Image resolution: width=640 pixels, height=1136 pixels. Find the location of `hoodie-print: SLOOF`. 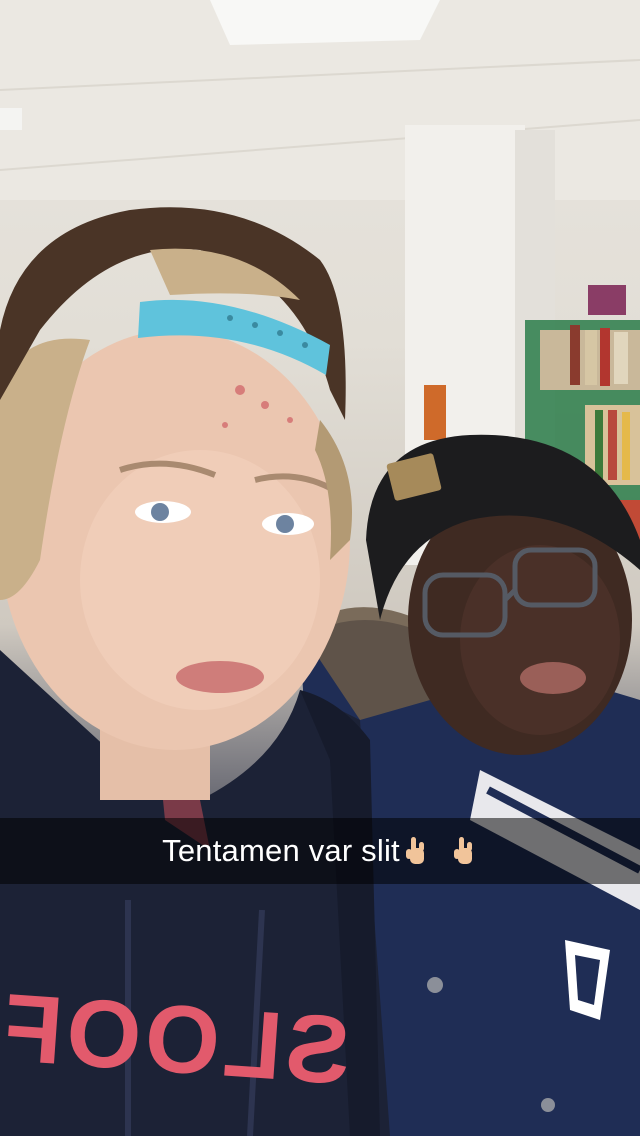

hoodie-print: SLOOF is located at coordinates (177, 1039).